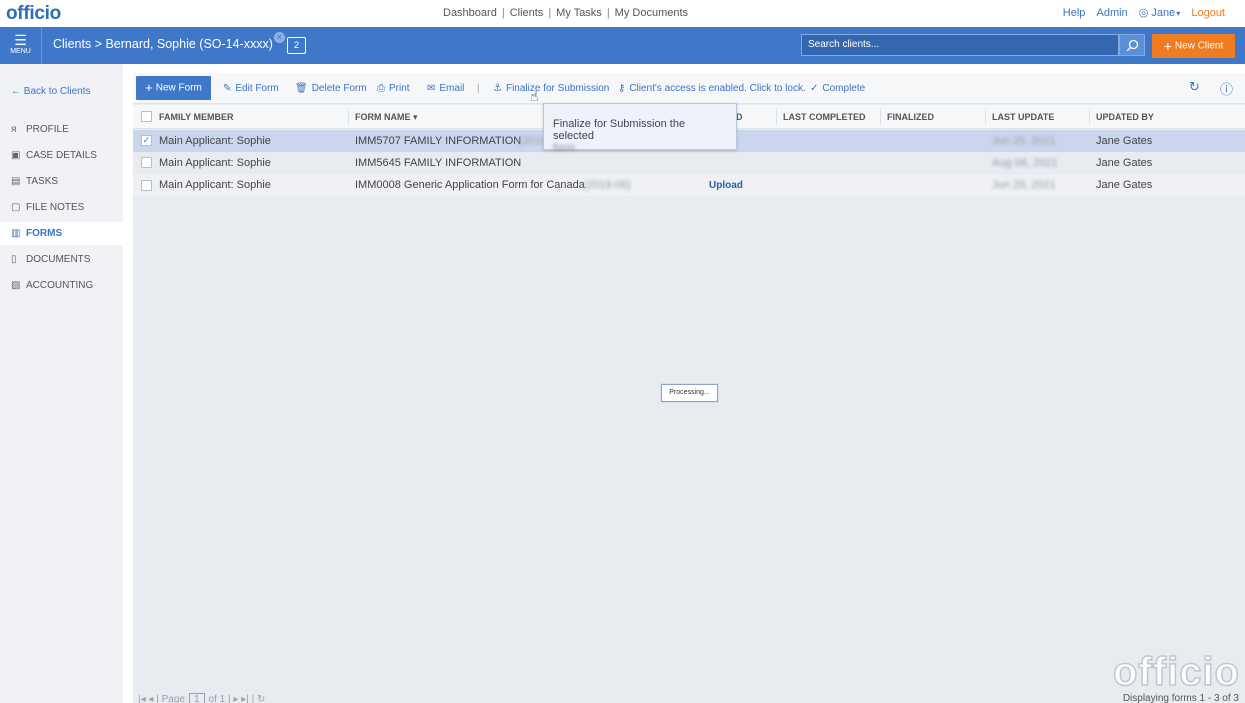  I want to click on edit-form-label: Edit Form, so click(257, 88).